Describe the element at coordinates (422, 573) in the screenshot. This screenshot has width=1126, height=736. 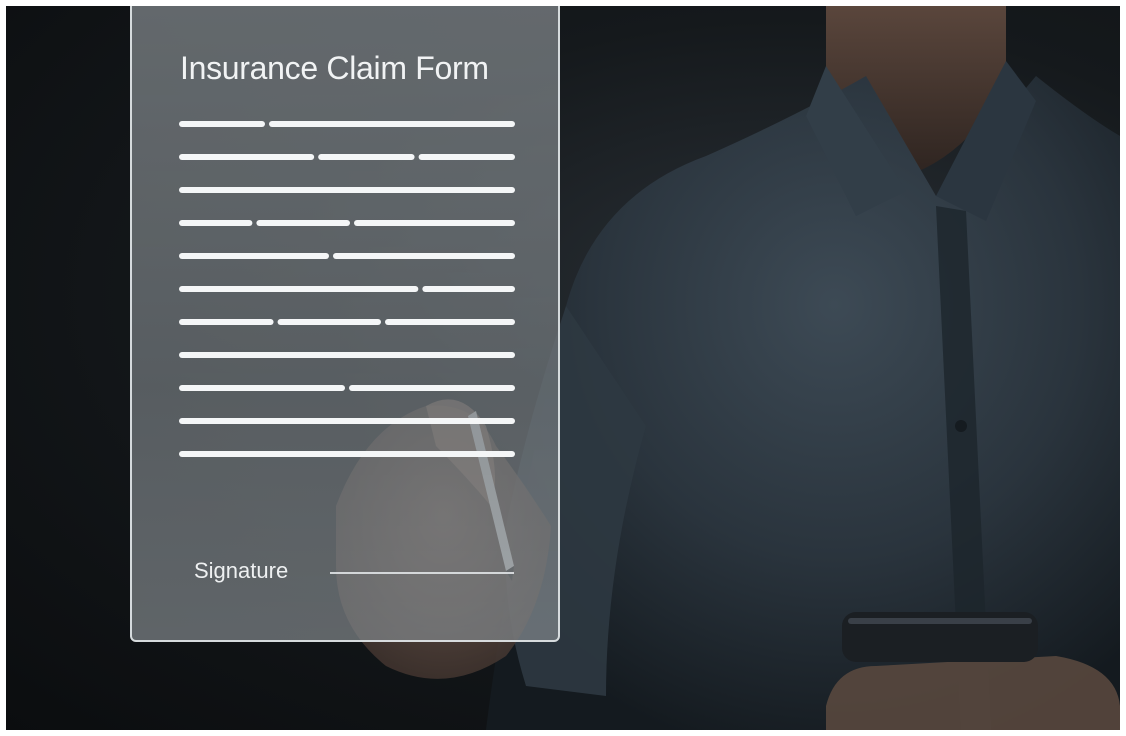
I see `signature-line` at that location.